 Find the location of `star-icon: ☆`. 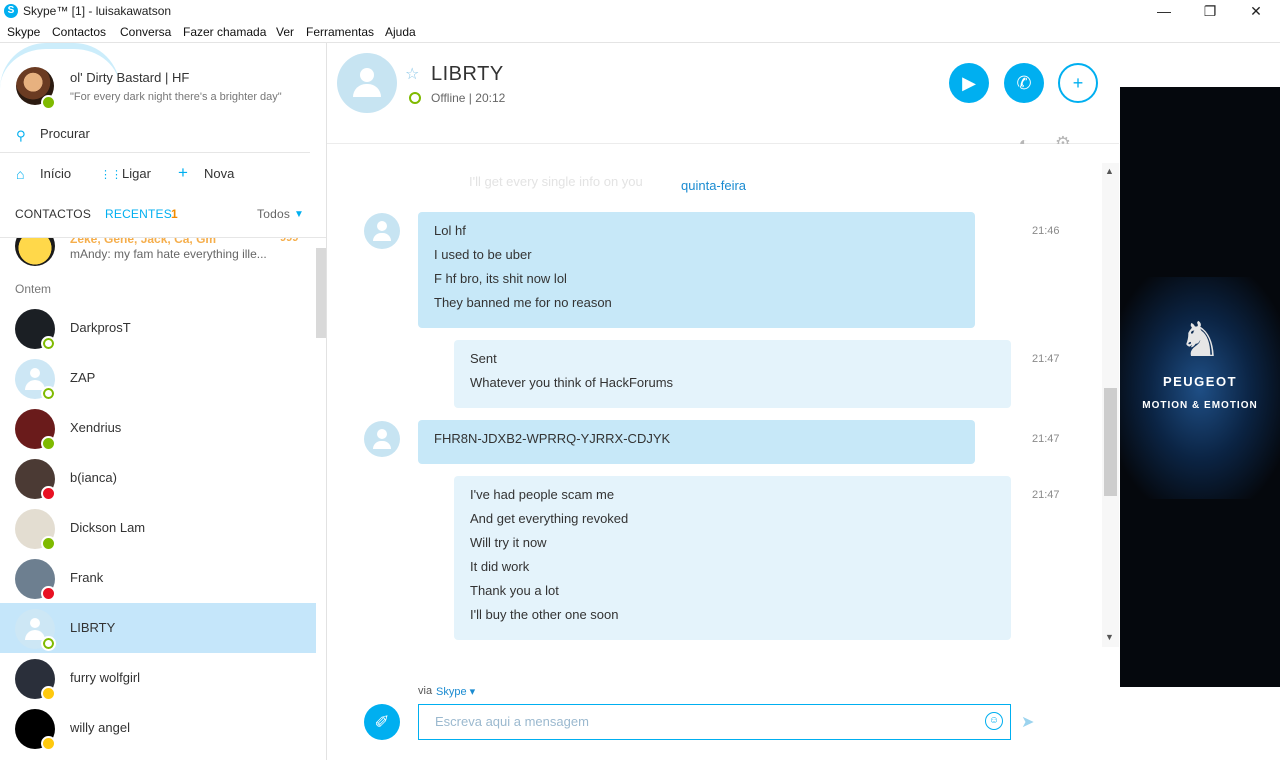

star-icon: ☆ is located at coordinates (412, 74).